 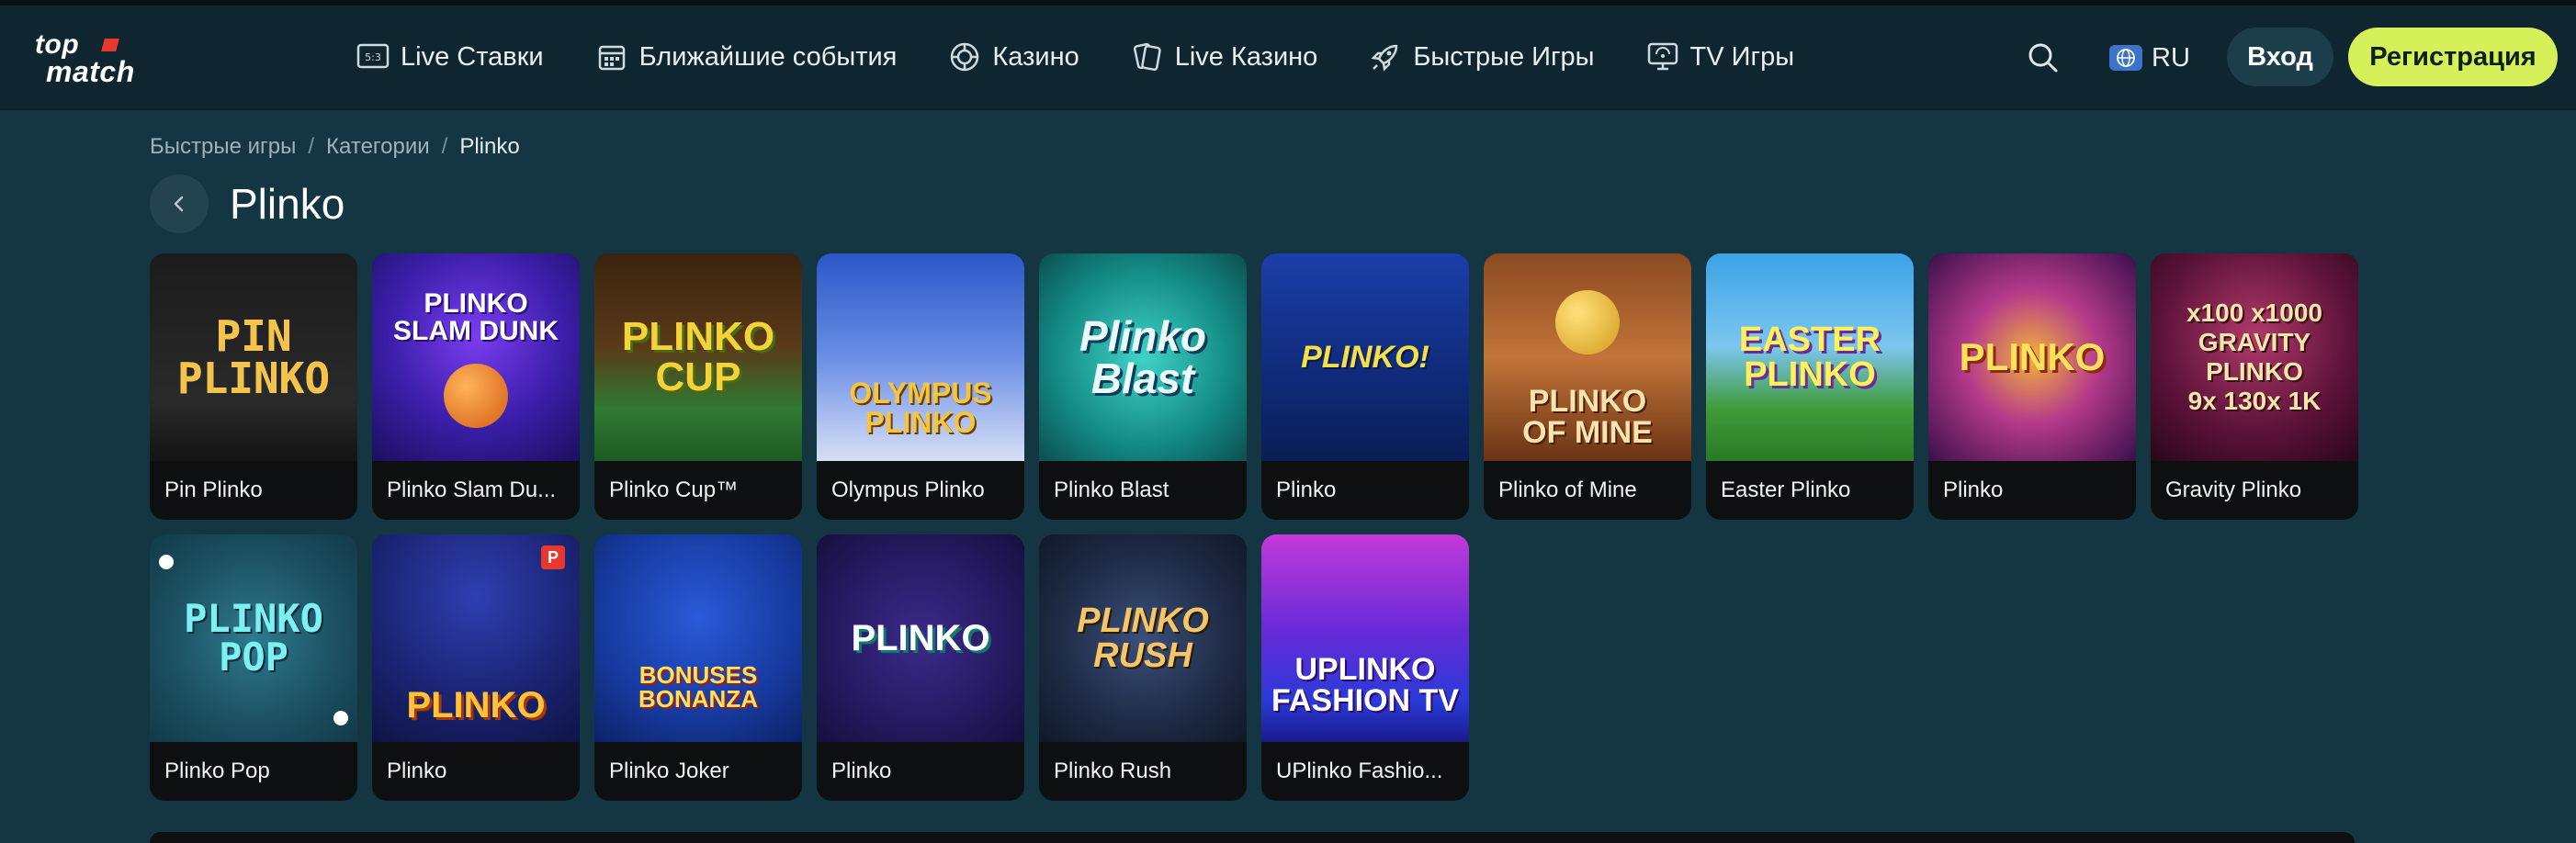 What do you see at coordinates (1143, 357) in the screenshot?
I see `game-art-title: Plinko Blast` at bounding box center [1143, 357].